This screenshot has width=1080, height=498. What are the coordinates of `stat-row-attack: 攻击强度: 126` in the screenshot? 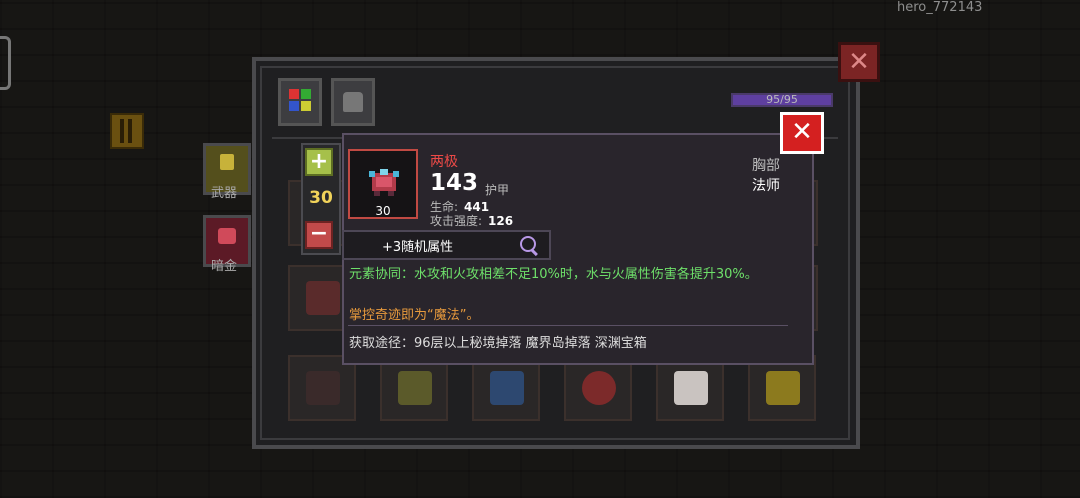 It's located at (471, 220).